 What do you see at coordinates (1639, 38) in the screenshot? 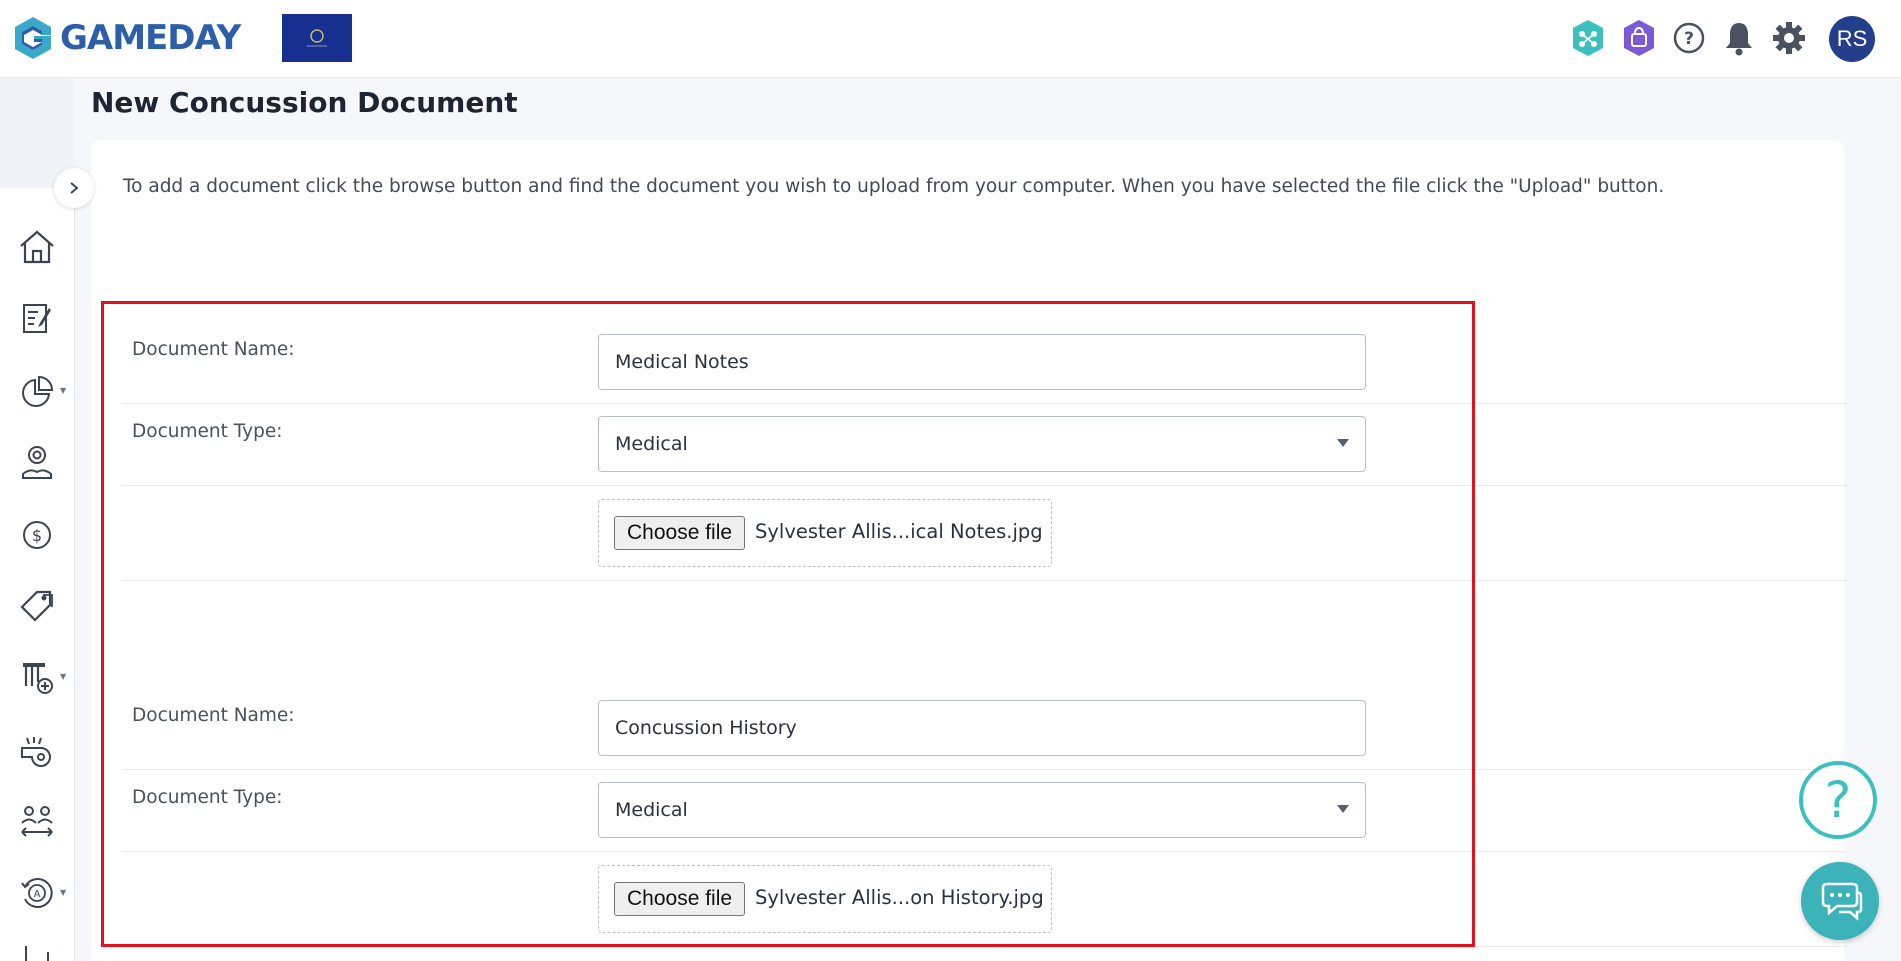
I see `shop-icon` at bounding box center [1639, 38].